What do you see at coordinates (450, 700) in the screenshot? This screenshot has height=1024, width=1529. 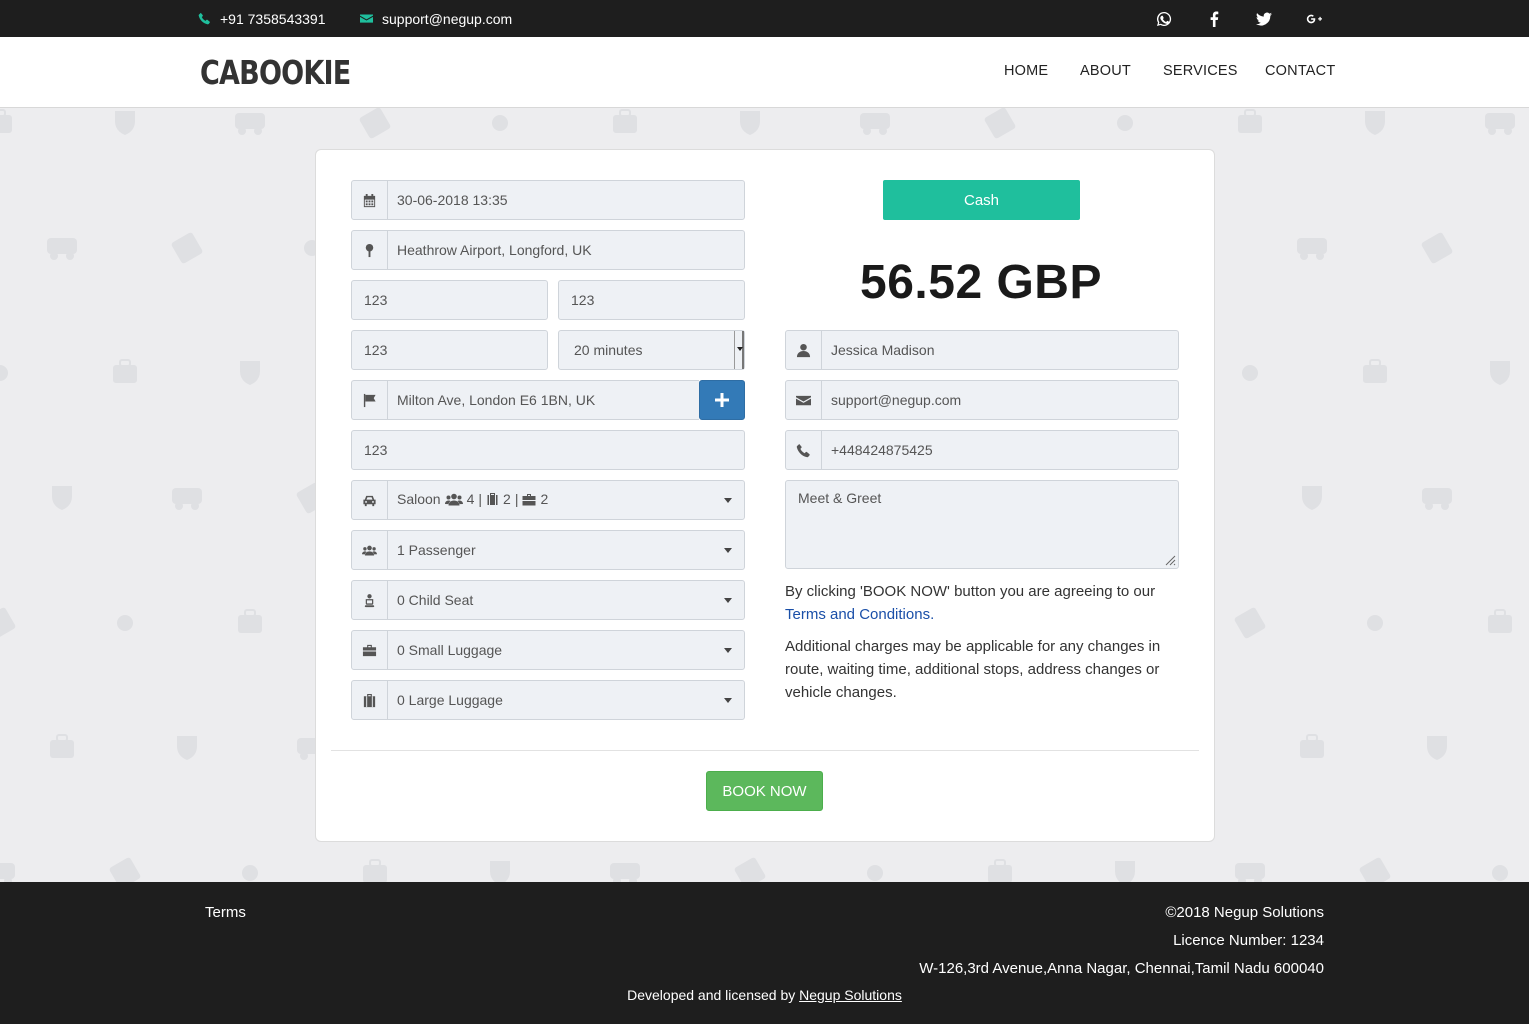 I see `large-luggage-value: 0 Large Luggage` at bounding box center [450, 700].